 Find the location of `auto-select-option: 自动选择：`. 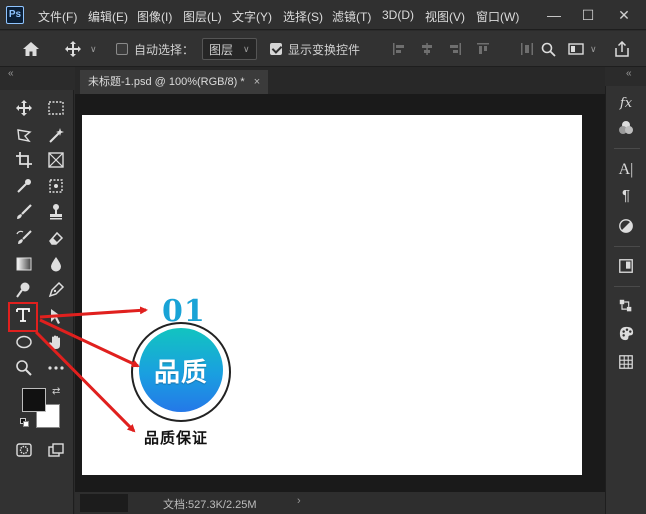

auto-select-option: 自动选择： is located at coordinates (155, 49).